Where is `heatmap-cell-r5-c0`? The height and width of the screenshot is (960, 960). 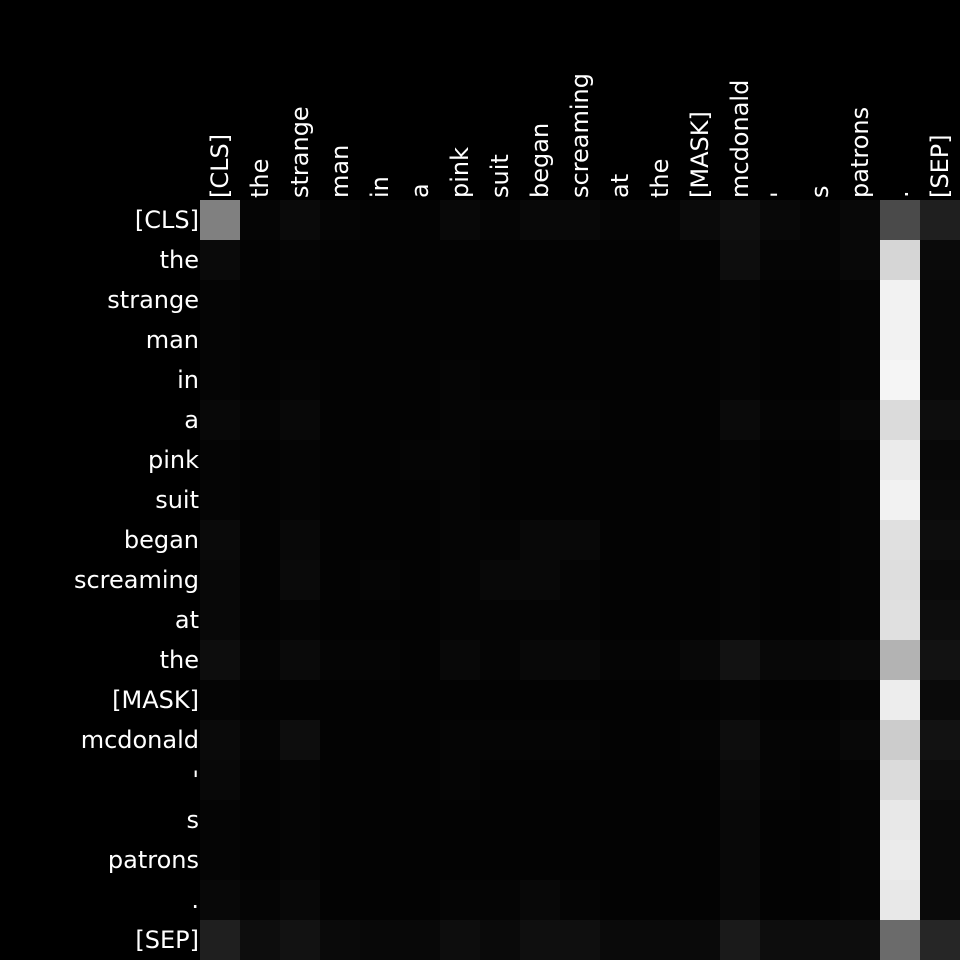
heatmap-cell-r5-c0 is located at coordinates (220, 420).